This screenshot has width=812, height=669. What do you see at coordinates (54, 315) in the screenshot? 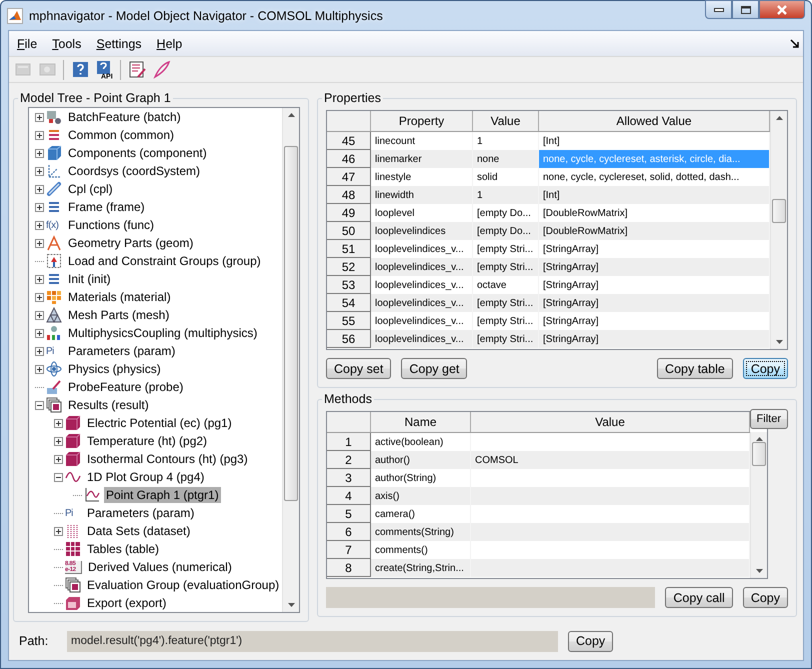
I see `mesh-icon` at bounding box center [54, 315].